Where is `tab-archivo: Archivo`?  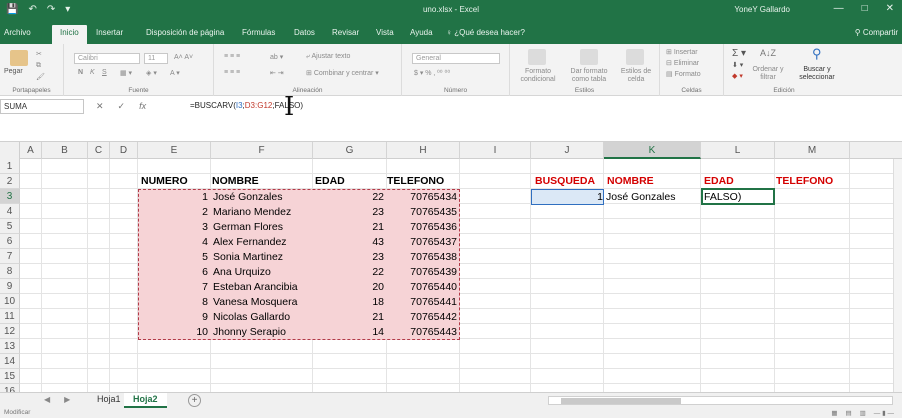
tab-archivo: Archivo is located at coordinates (17, 32).